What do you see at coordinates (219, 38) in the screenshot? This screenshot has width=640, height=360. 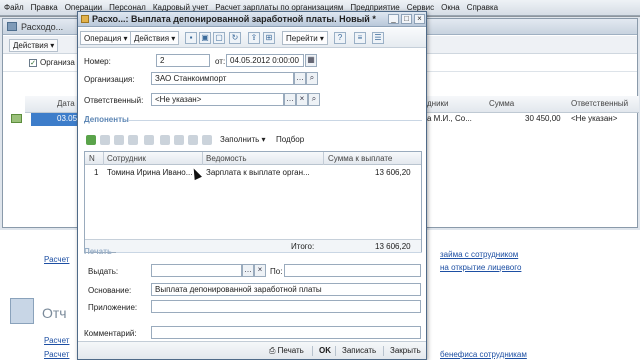 I see `unpost-icon: ▢` at bounding box center [219, 38].